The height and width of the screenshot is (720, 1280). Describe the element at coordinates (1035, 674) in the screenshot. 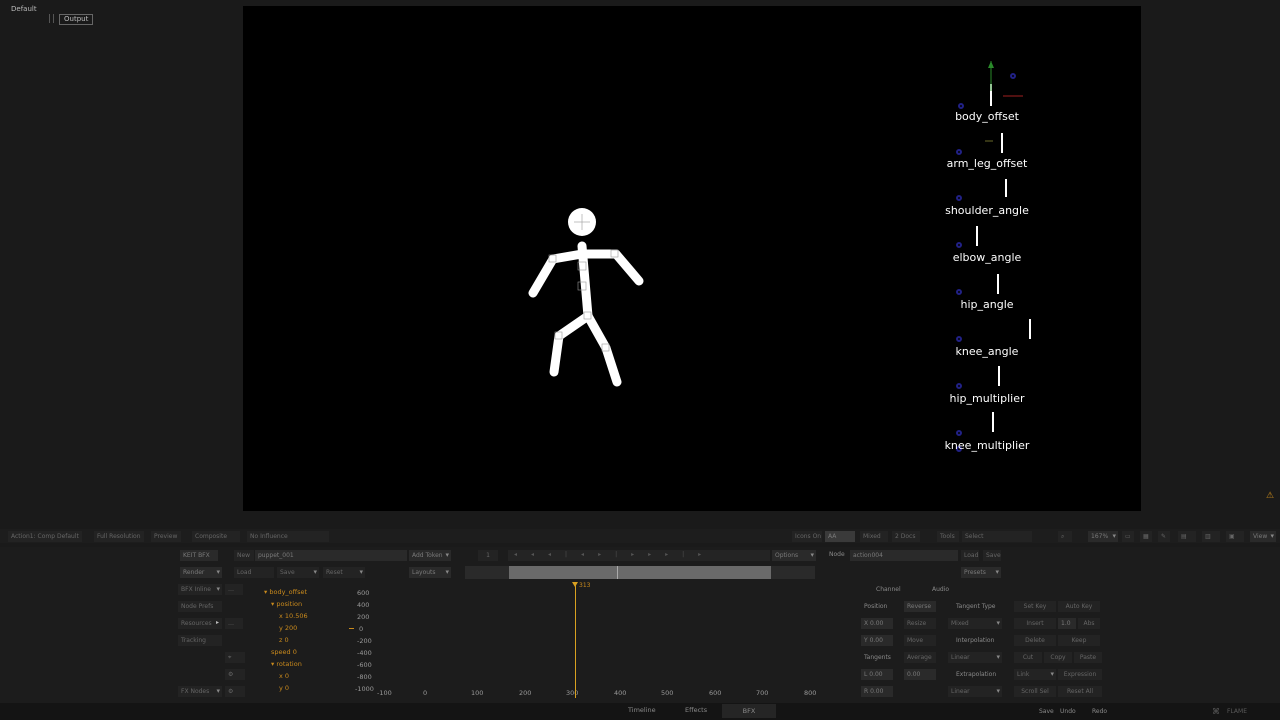

I see `link-dropdown: Link` at that location.